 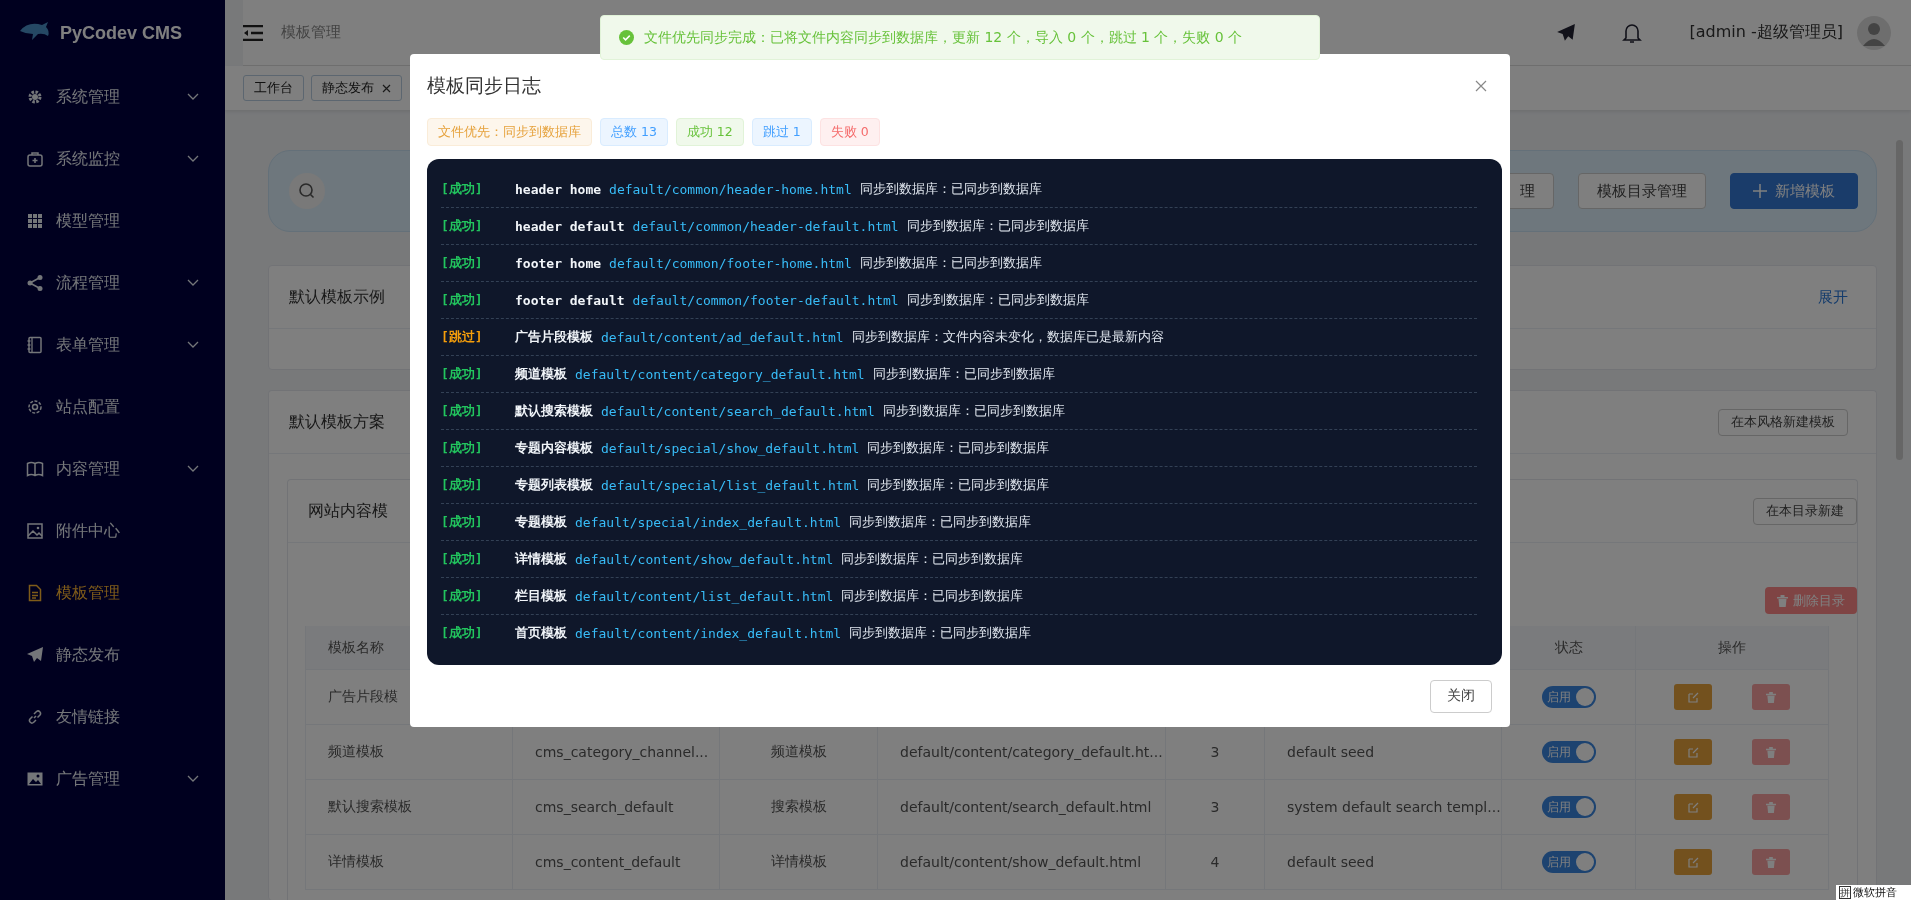 What do you see at coordinates (604, 807) in the screenshot?
I see `table-cell: cms_search_default` at bounding box center [604, 807].